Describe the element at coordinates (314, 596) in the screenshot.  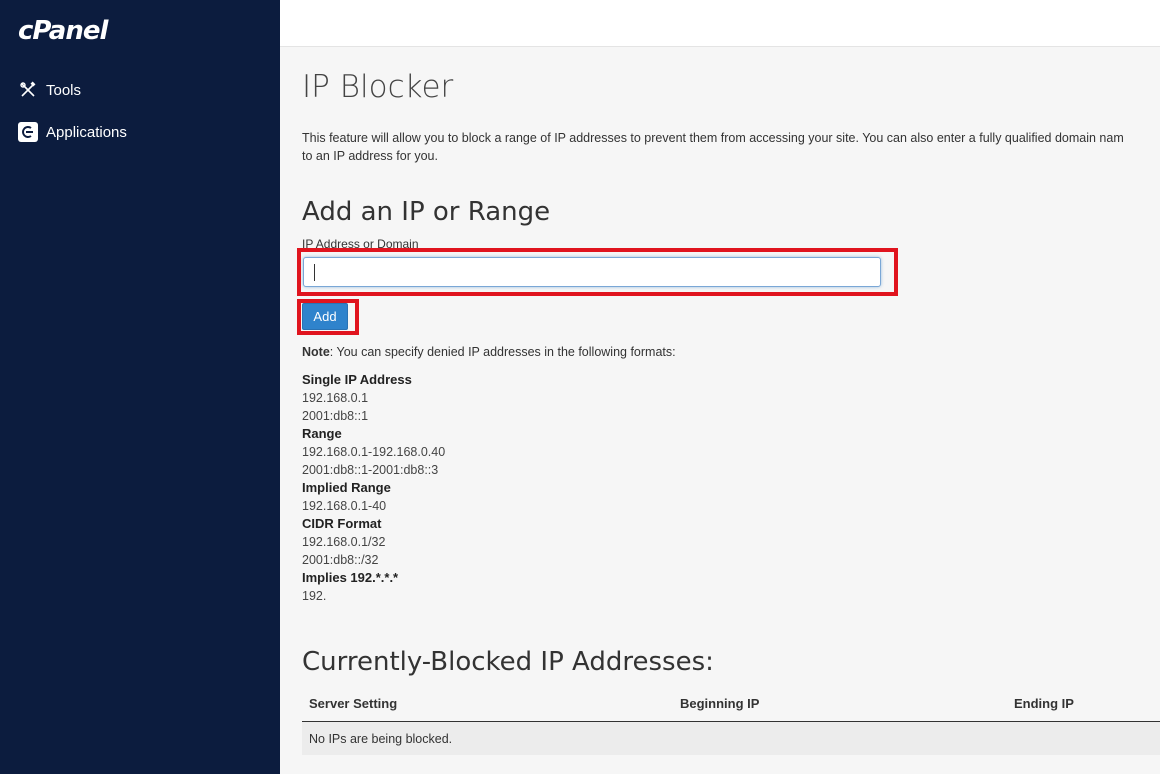
I see `format-example: 192.` at that location.